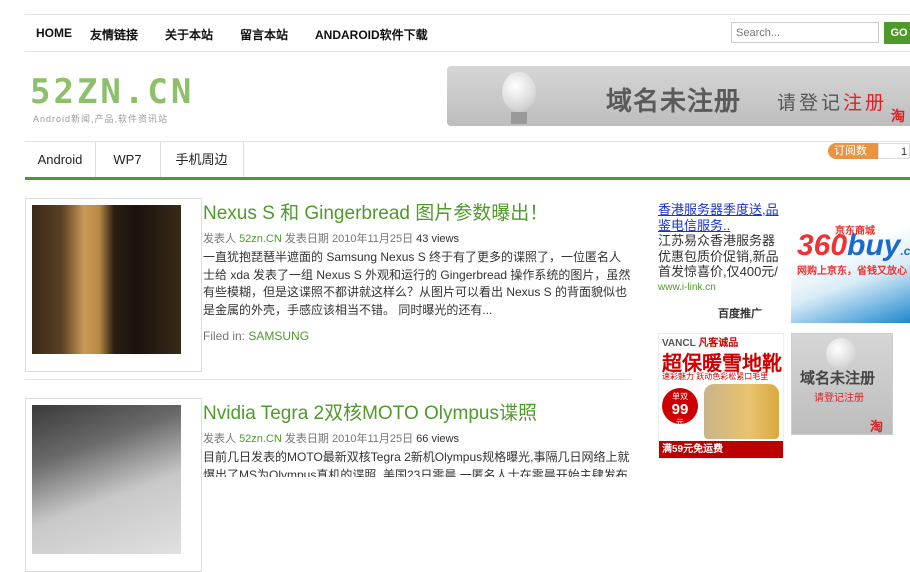  What do you see at coordinates (719, 217) in the screenshot?
I see `text-ad-title: 香港服务器季度送,品鉴电信服务..` at bounding box center [719, 217].